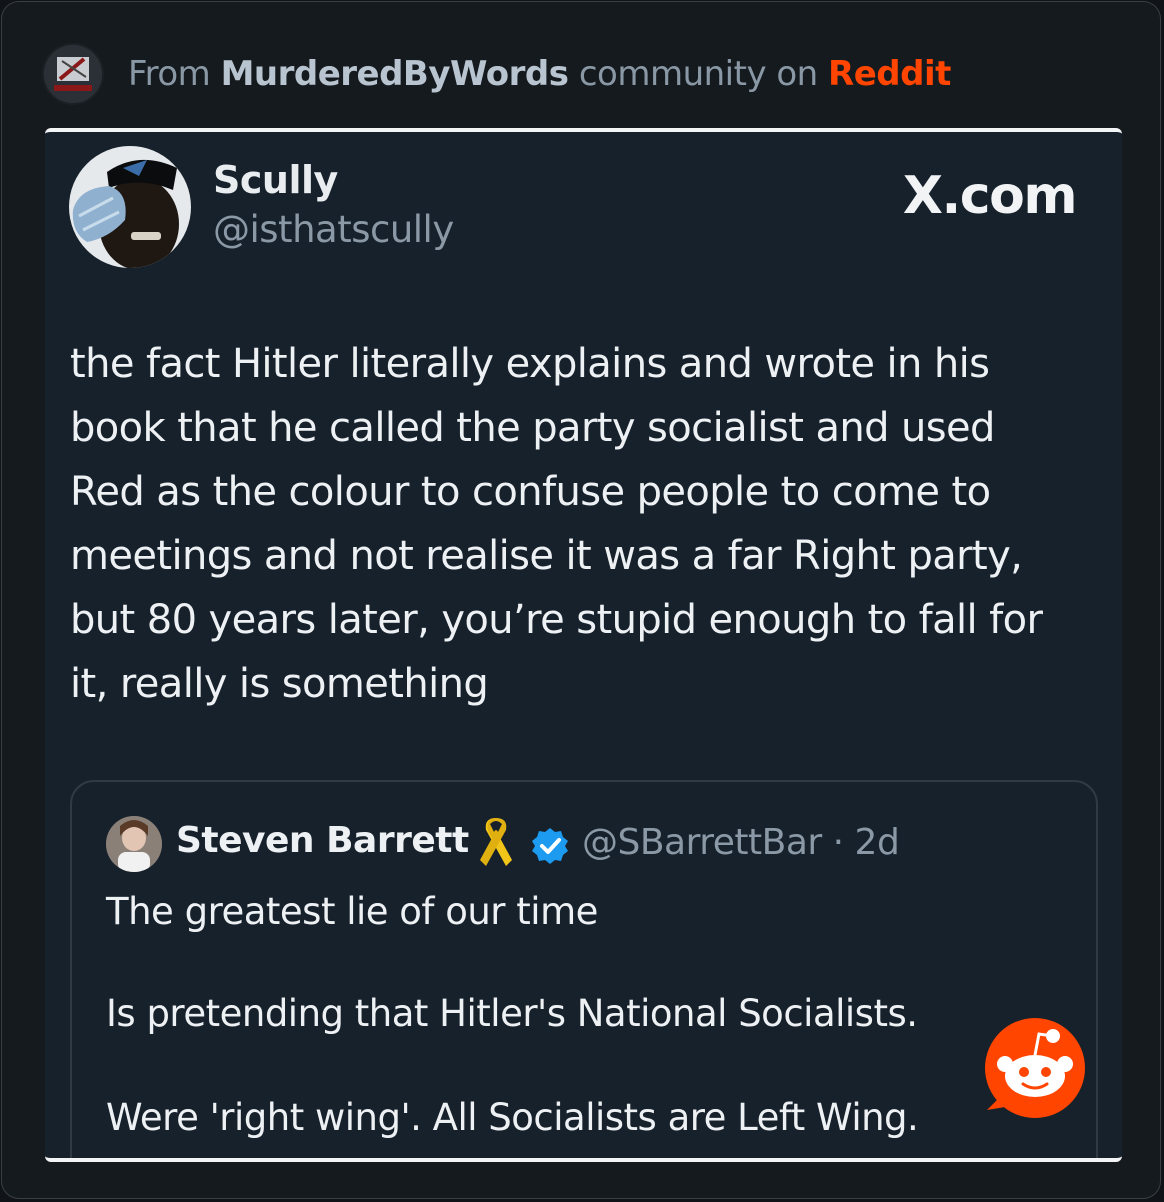  I want to click on author-handle: @isthatscully, so click(333, 229).